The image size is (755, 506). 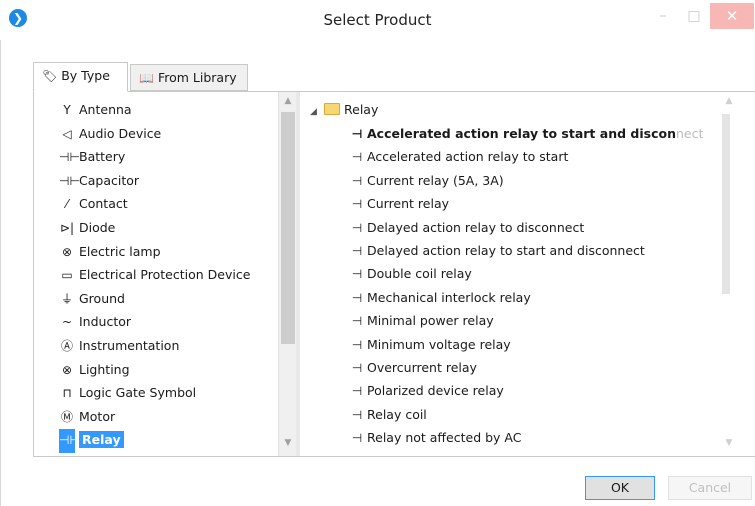 What do you see at coordinates (160, 417) in the screenshot?
I see `type-item: Ⓜ Motor` at bounding box center [160, 417].